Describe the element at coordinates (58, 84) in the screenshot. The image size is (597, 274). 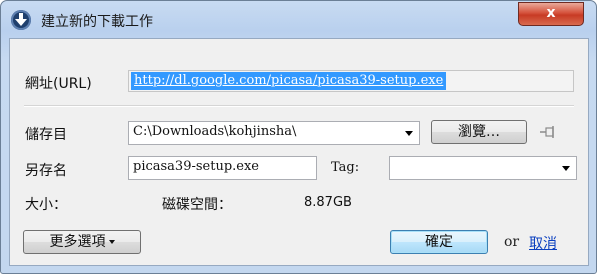
I see `url-label: 網址(URL)` at that location.